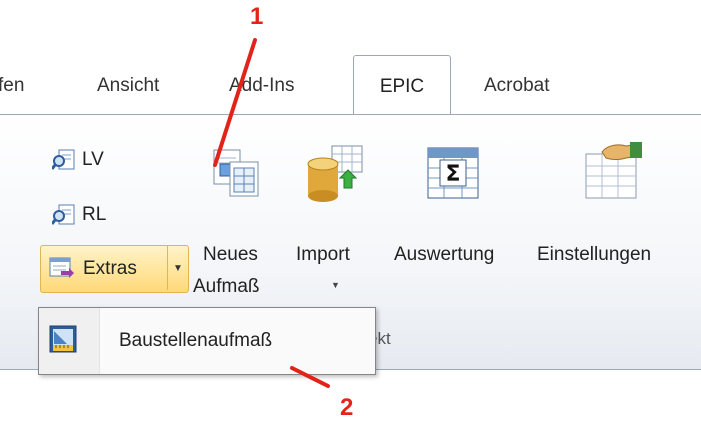  I want to click on callout-arrows, so click(271, 213).